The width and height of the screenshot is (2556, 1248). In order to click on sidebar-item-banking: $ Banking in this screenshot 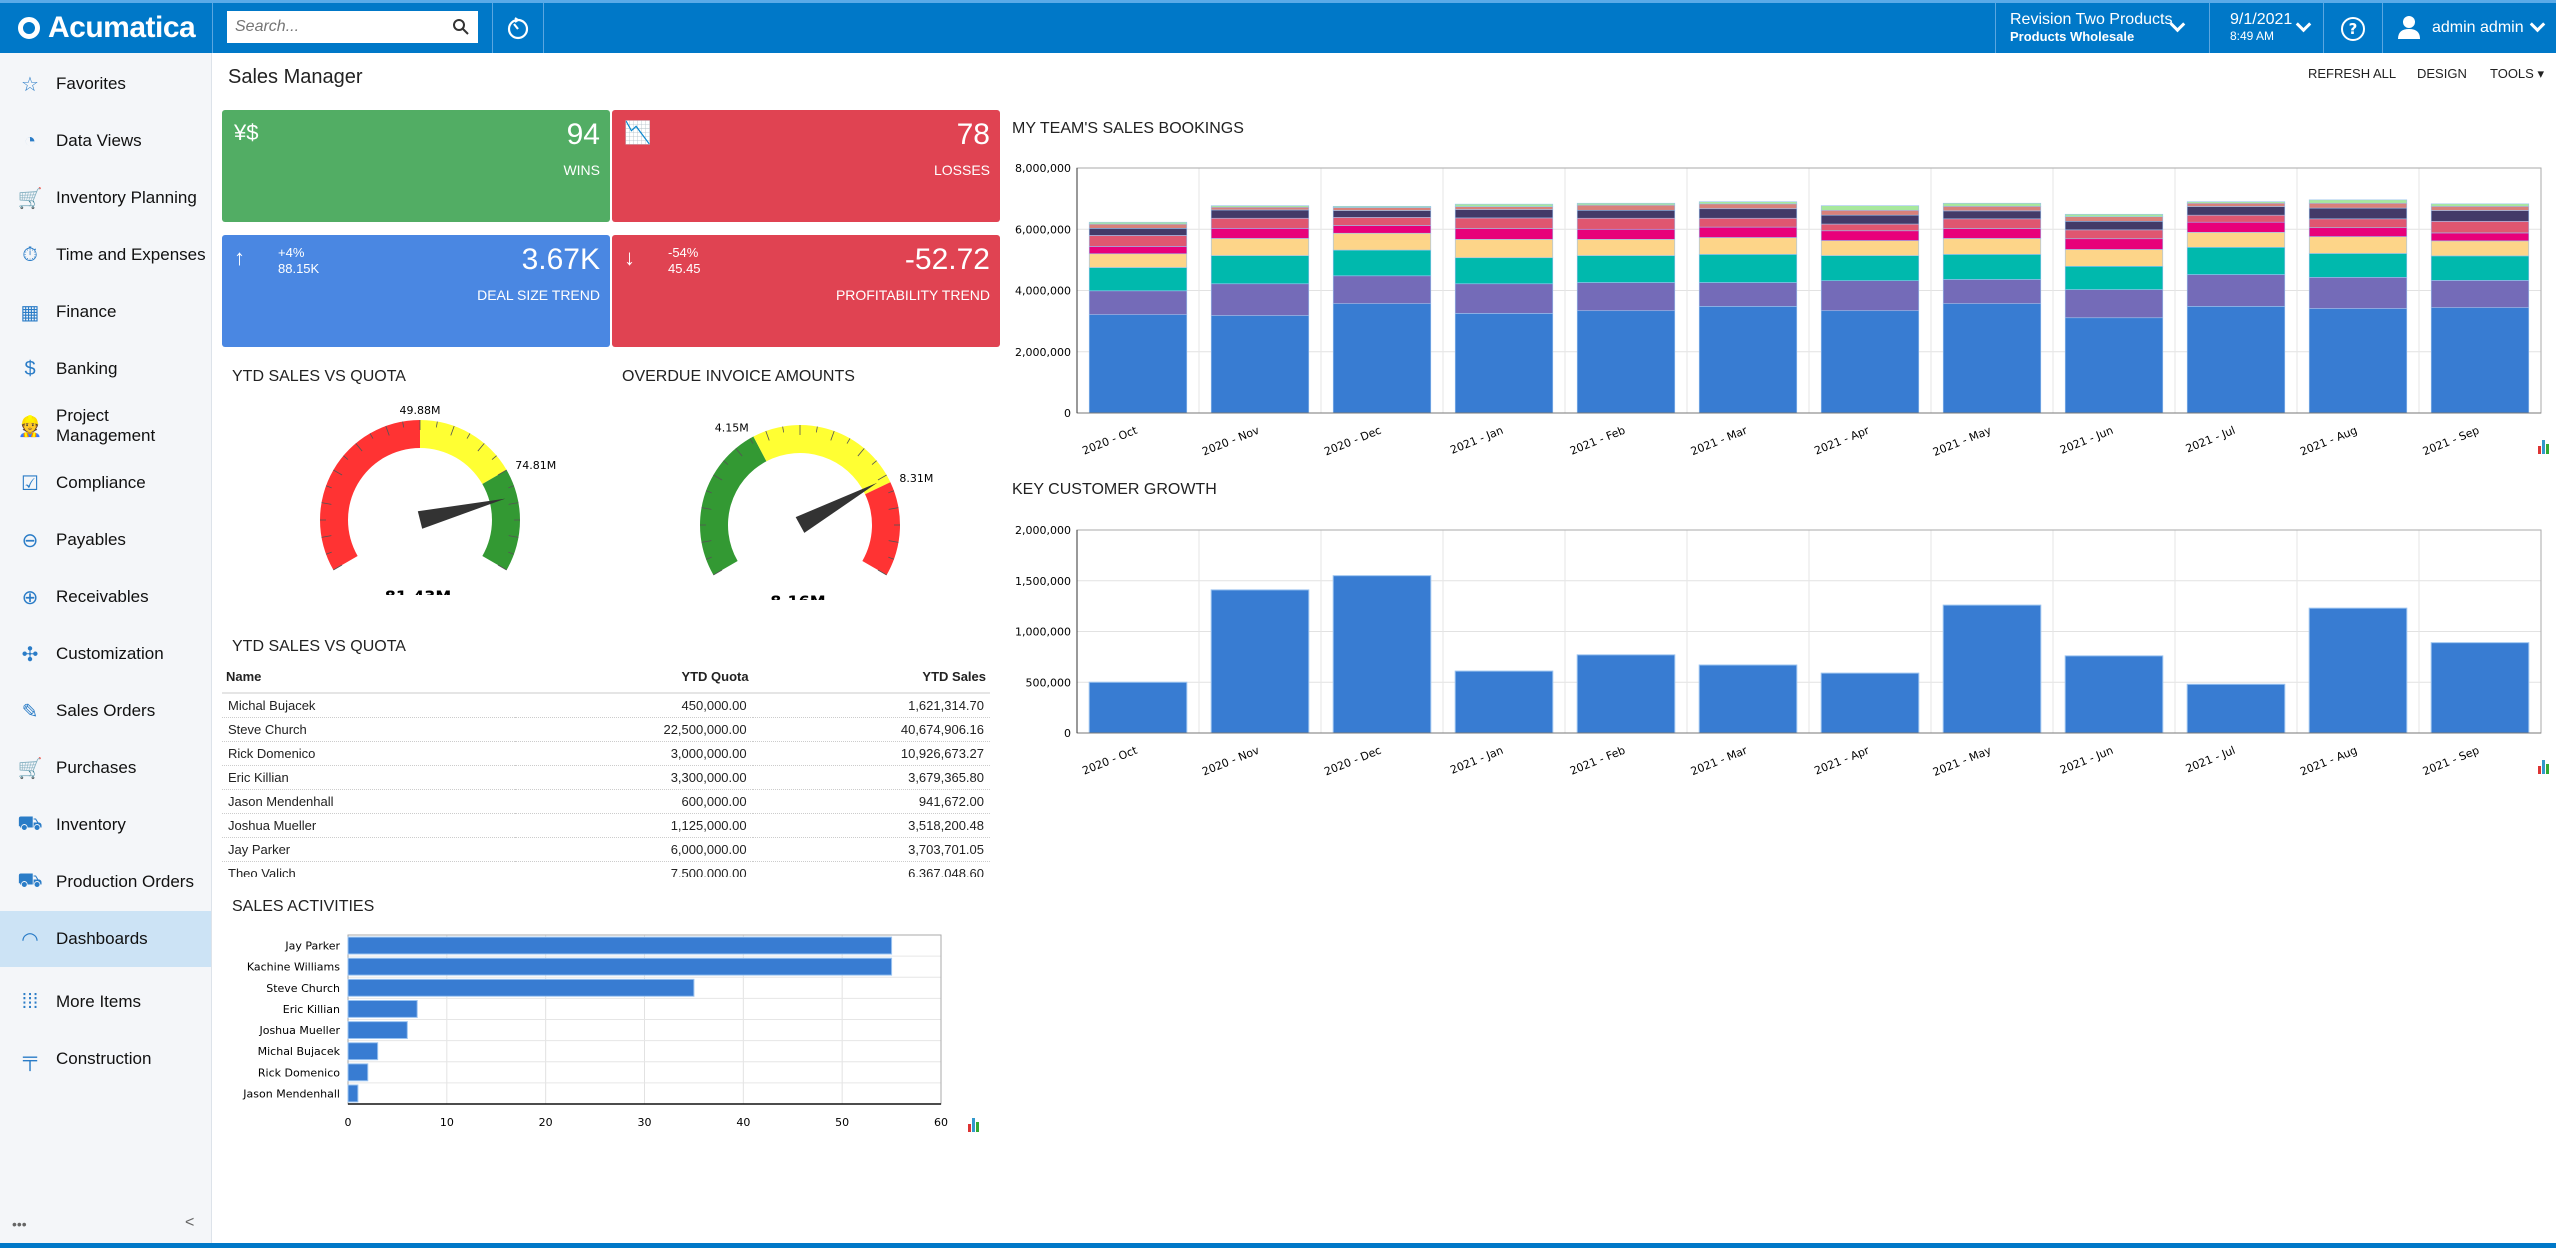, I will do `click(105, 369)`.